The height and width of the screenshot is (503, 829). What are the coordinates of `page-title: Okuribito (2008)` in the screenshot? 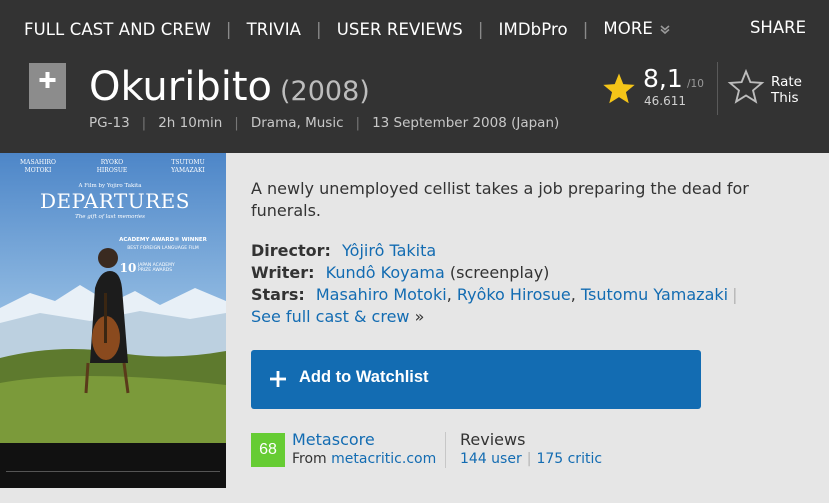 It's located at (229, 89).